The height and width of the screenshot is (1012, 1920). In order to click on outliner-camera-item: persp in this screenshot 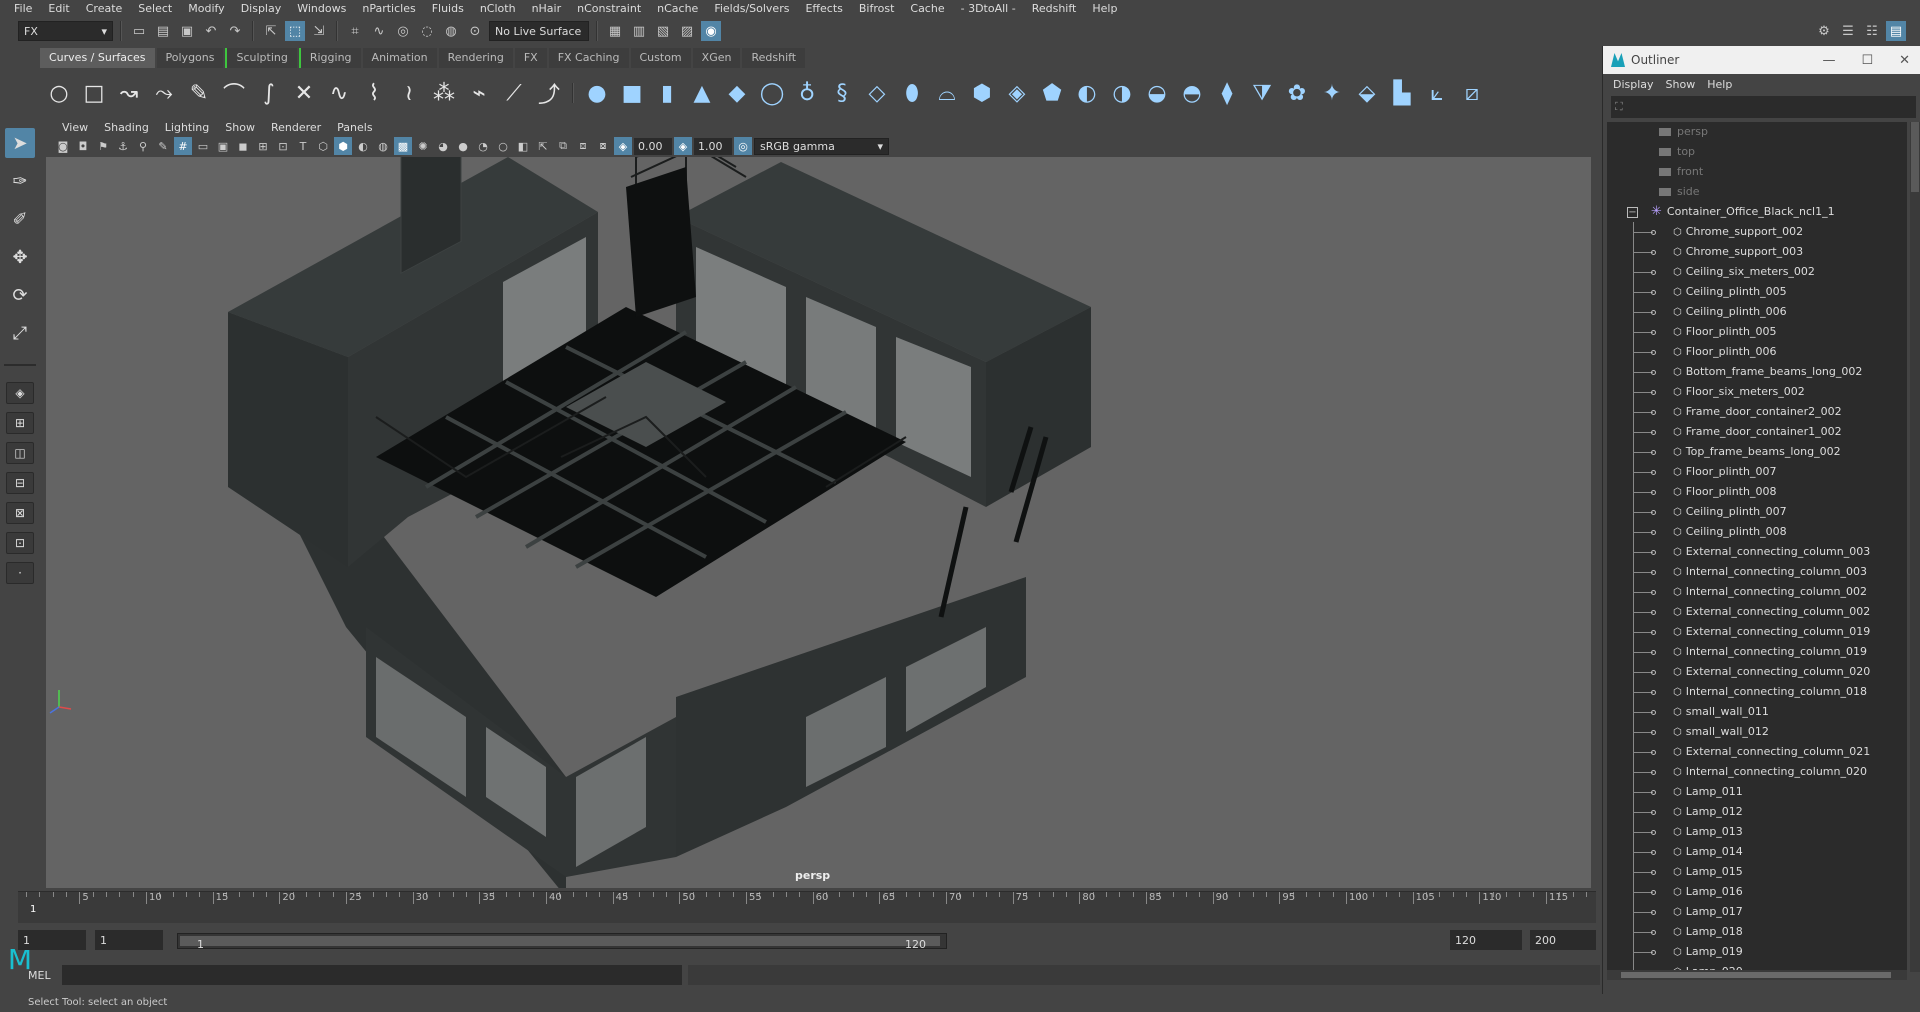, I will do `click(1757, 132)`.